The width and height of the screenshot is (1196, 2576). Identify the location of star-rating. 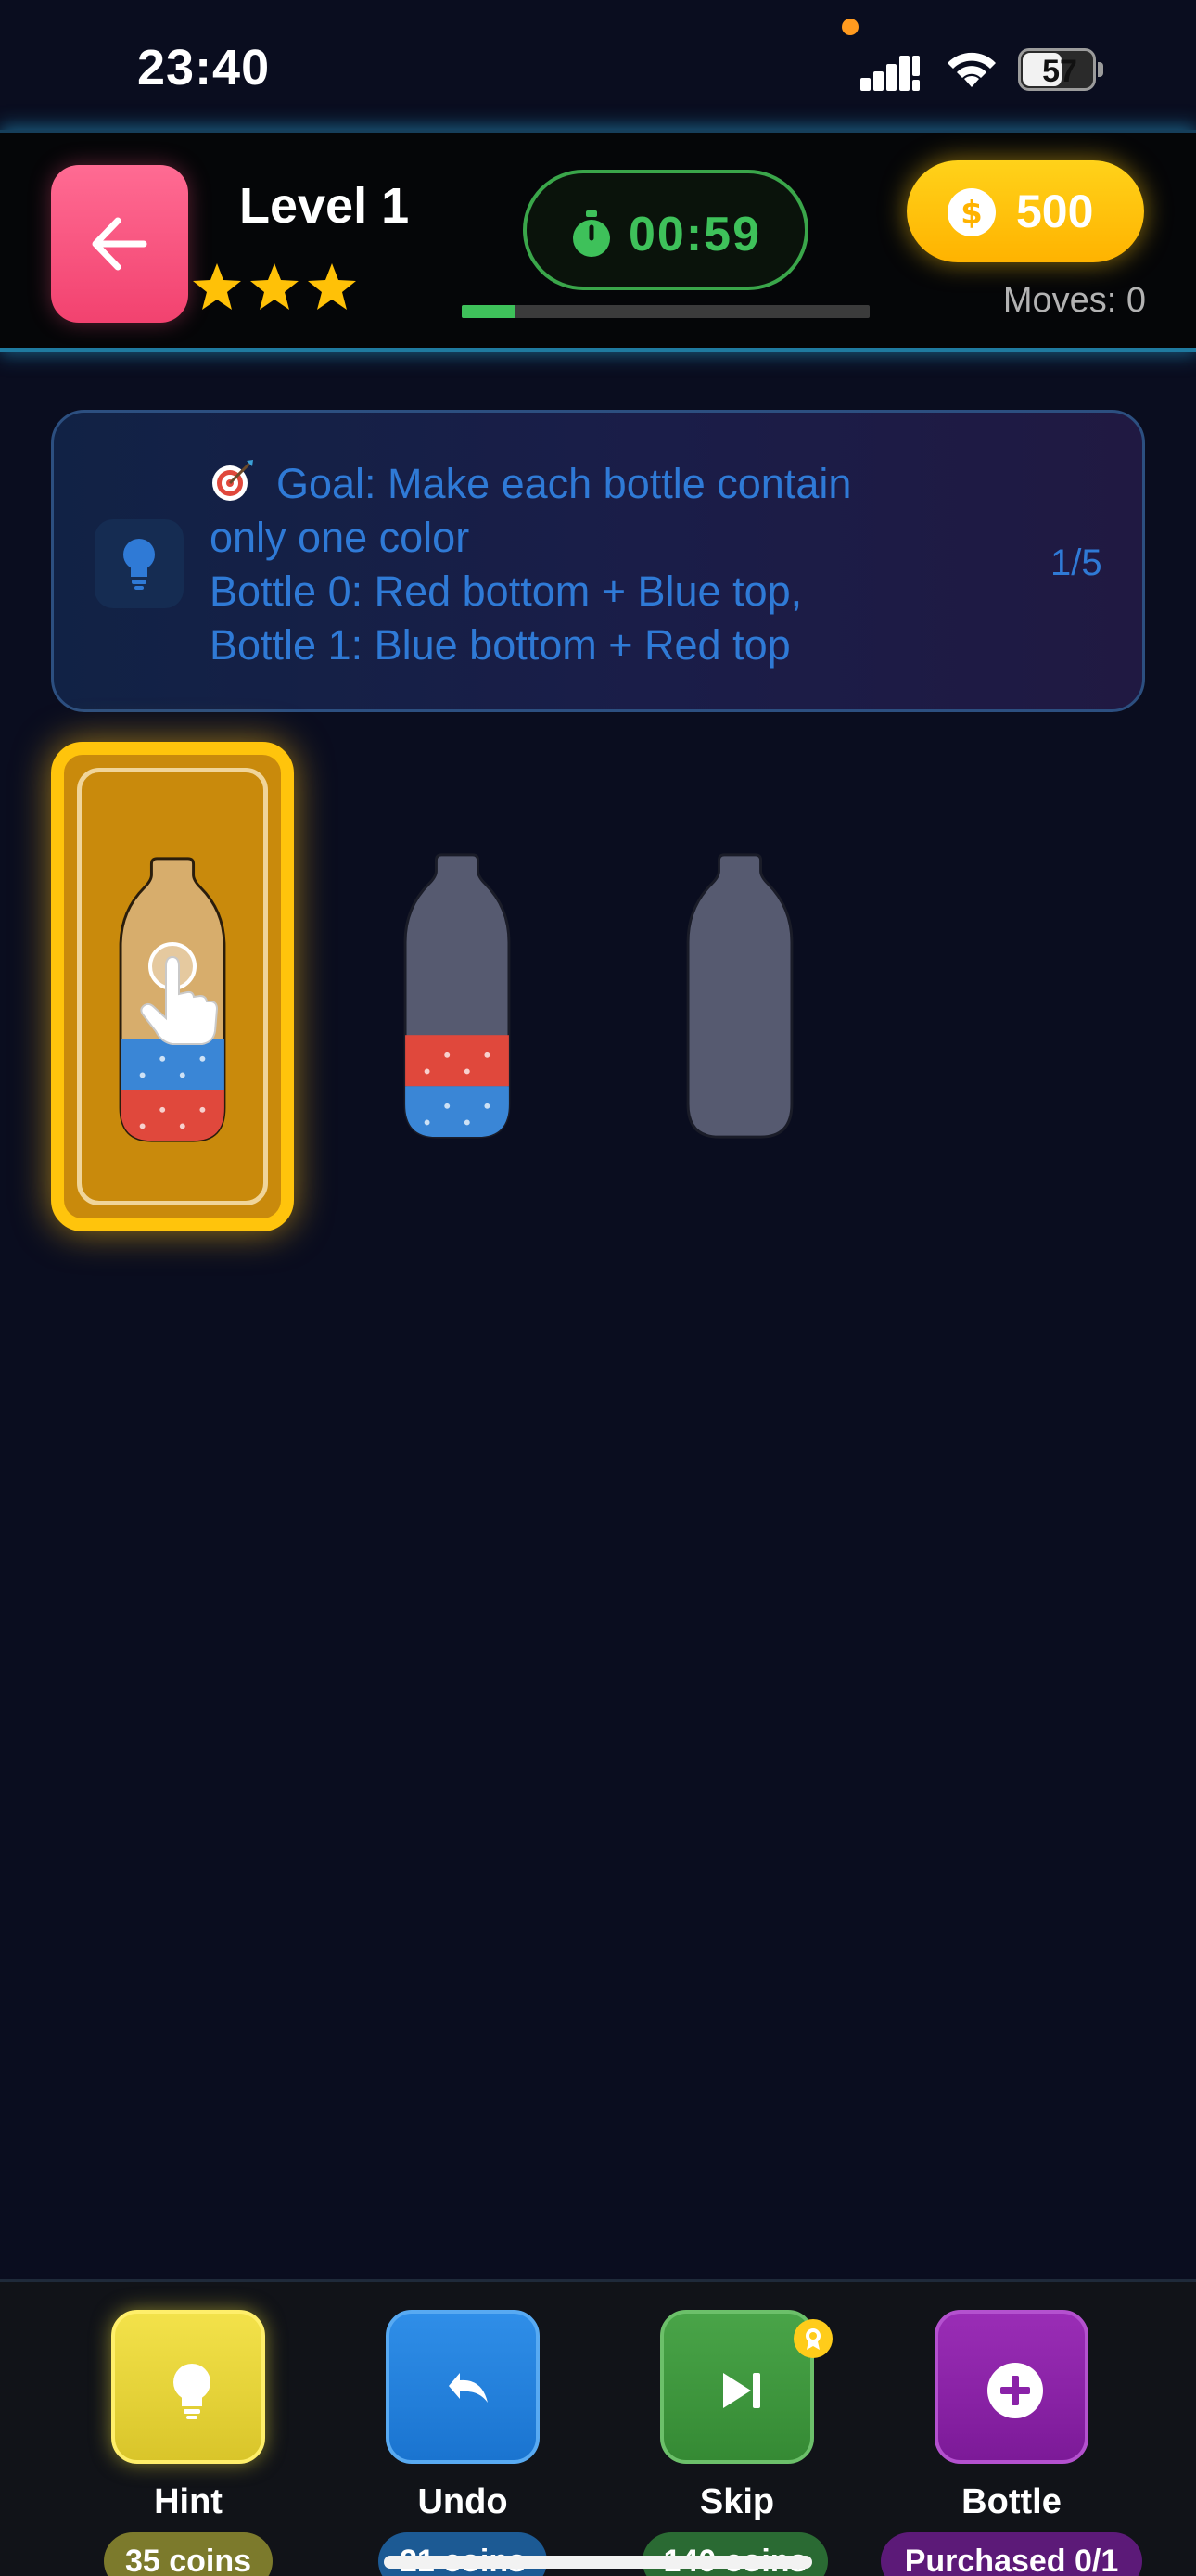
(274, 288).